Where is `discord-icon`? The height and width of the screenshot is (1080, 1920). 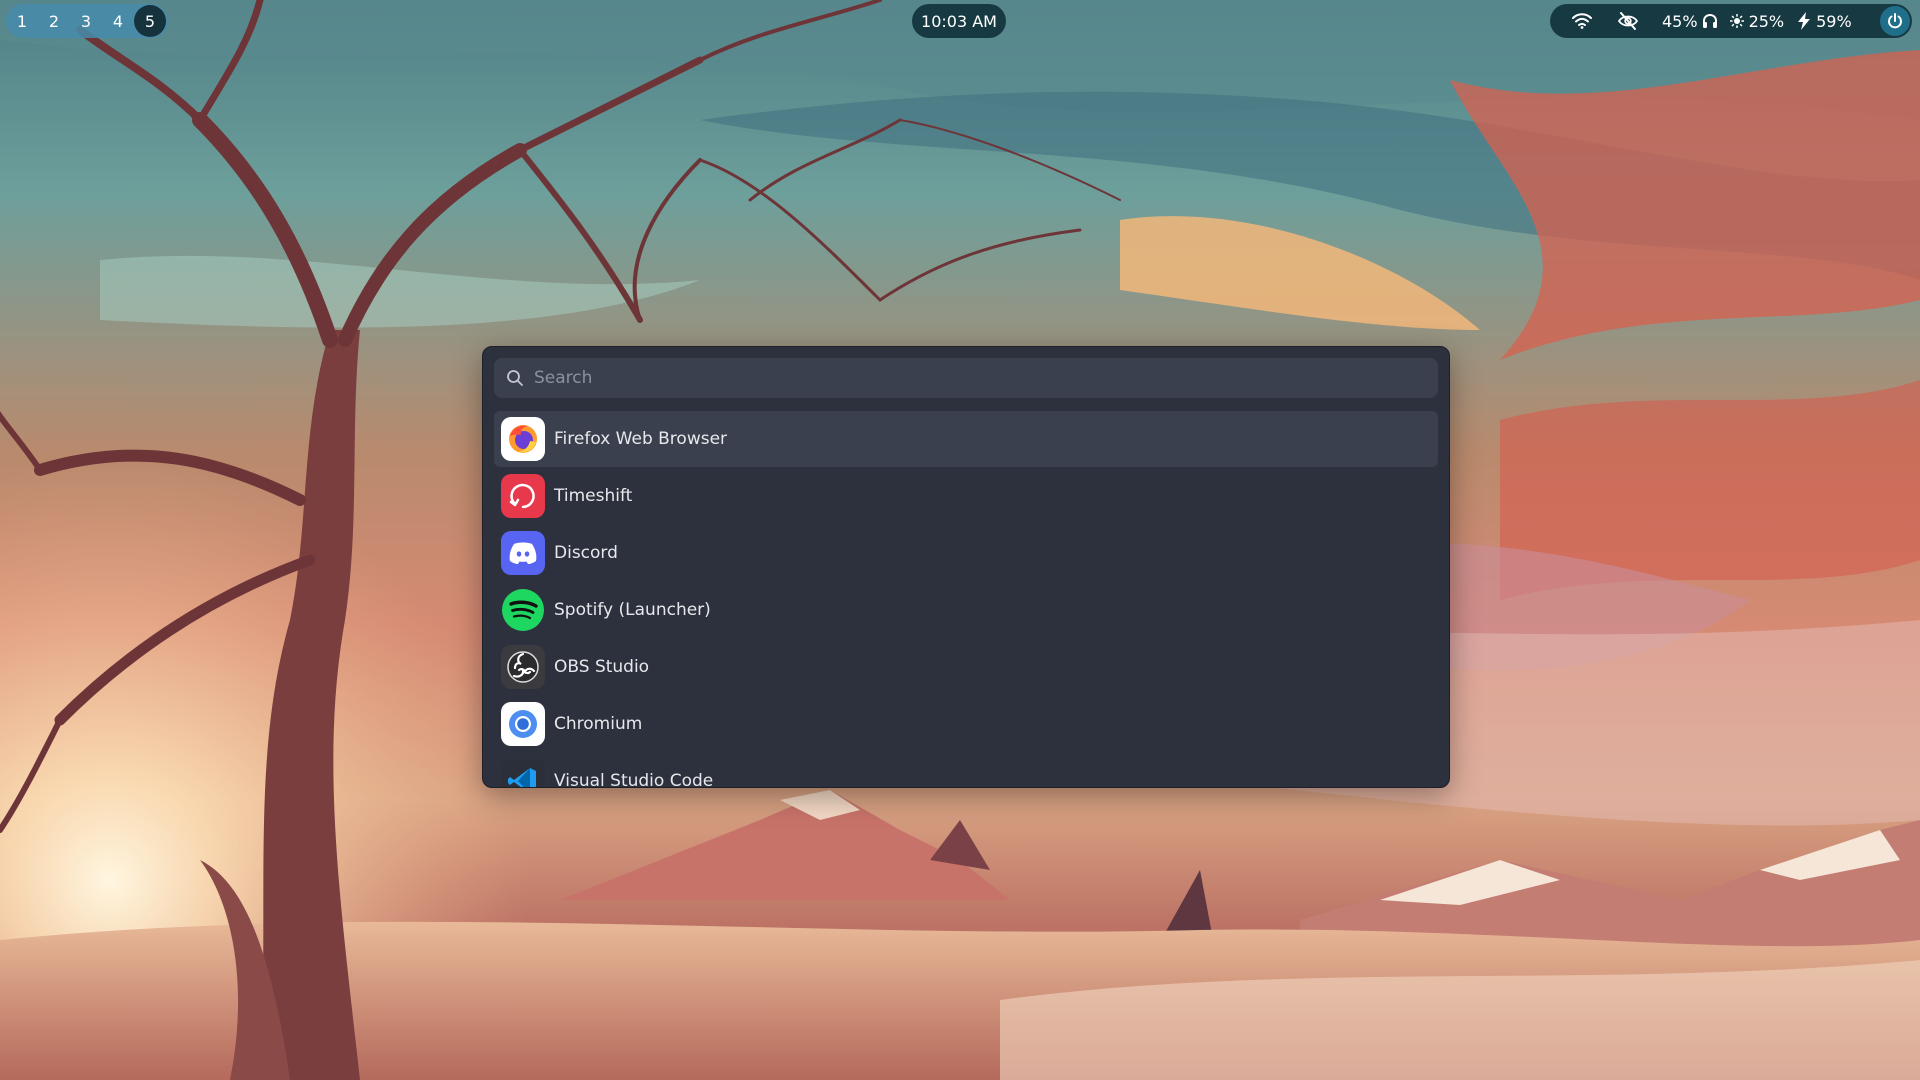
discord-icon is located at coordinates (523, 553).